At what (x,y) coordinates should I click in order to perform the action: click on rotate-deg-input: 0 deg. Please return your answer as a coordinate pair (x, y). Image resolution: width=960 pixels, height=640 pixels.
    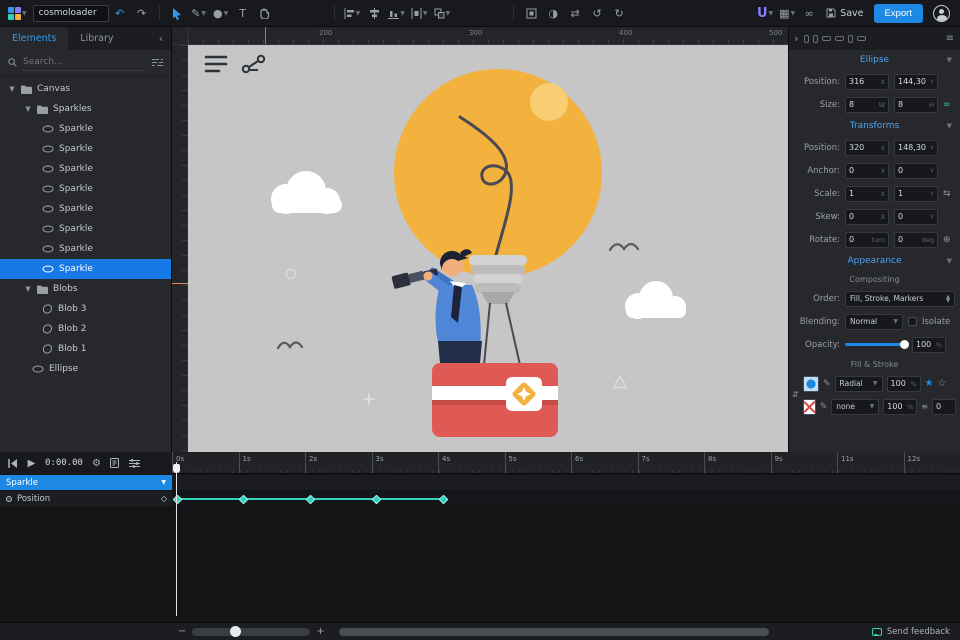
    Looking at the image, I should click on (916, 239).